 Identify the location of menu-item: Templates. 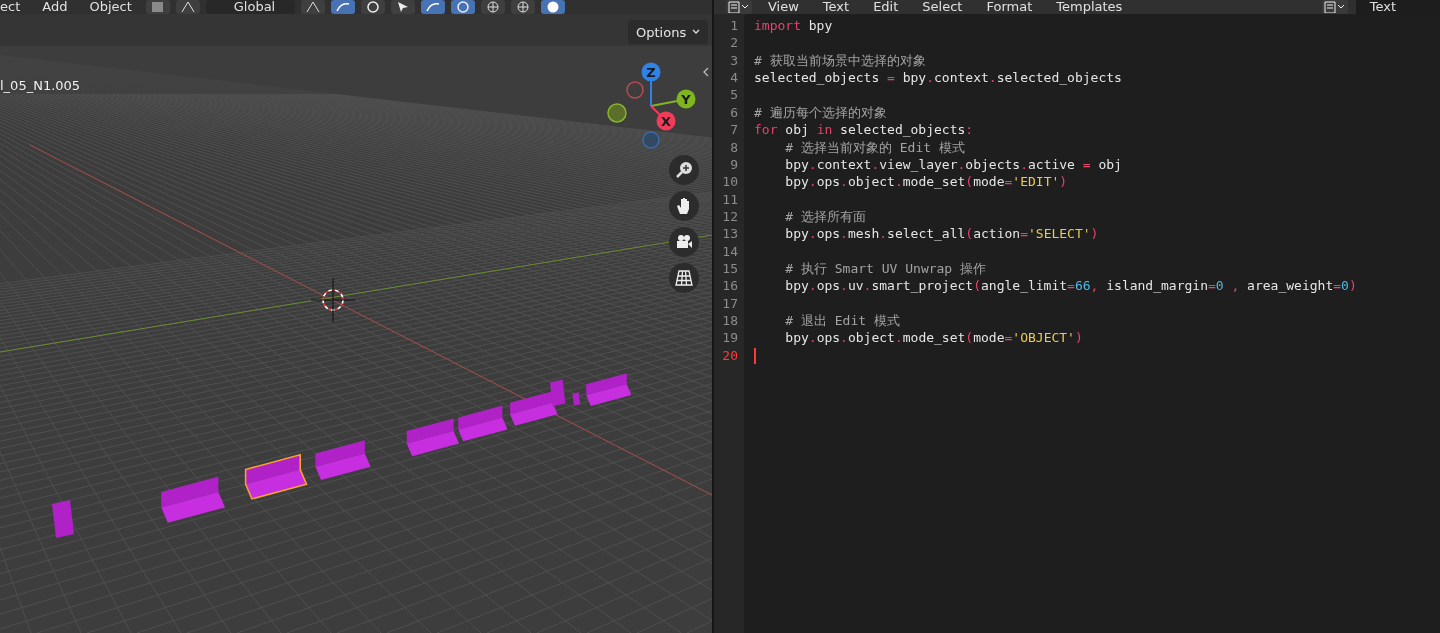
(1089, 7).